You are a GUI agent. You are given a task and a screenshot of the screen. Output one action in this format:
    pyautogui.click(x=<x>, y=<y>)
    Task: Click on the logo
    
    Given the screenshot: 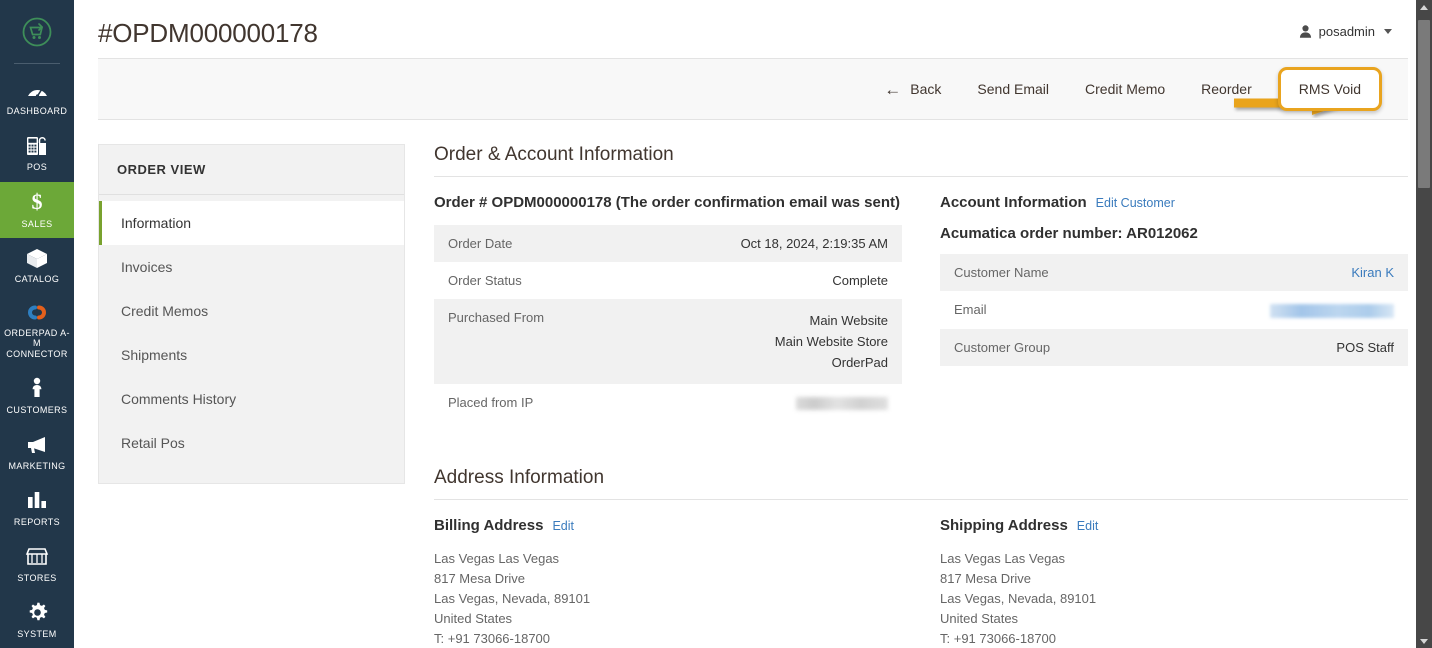 What is the action you would take?
    pyautogui.click(x=37, y=29)
    